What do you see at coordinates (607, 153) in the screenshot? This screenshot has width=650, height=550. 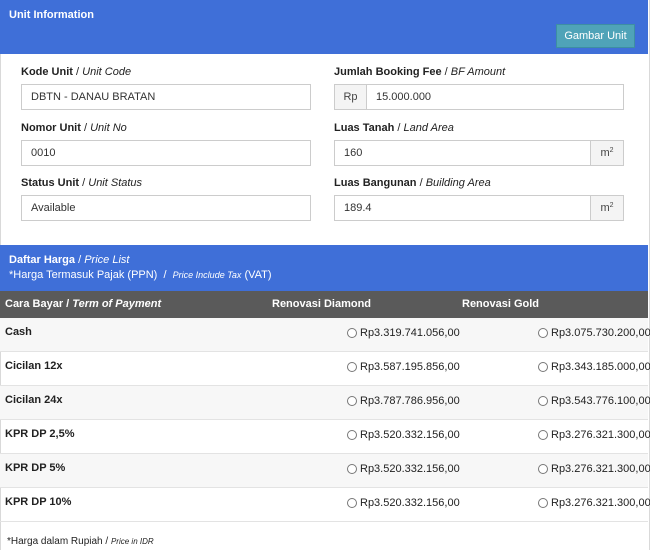 I see `luas-tanah-unit: m2` at bounding box center [607, 153].